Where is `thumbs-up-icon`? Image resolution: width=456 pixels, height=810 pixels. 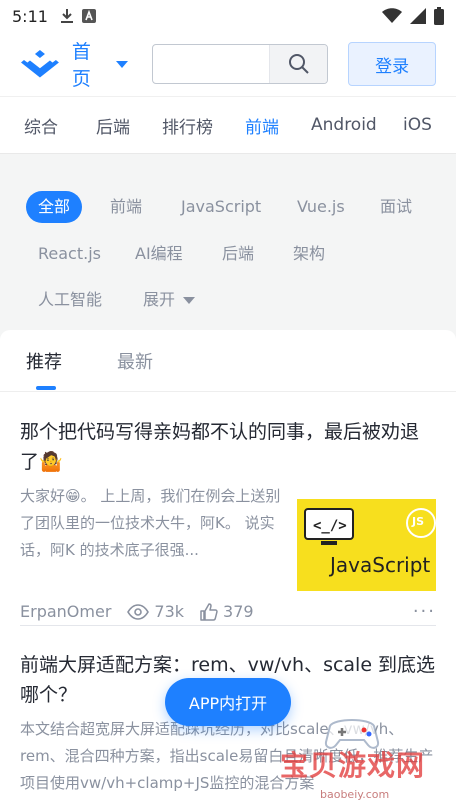
thumbs-up-icon is located at coordinates (209, 611).